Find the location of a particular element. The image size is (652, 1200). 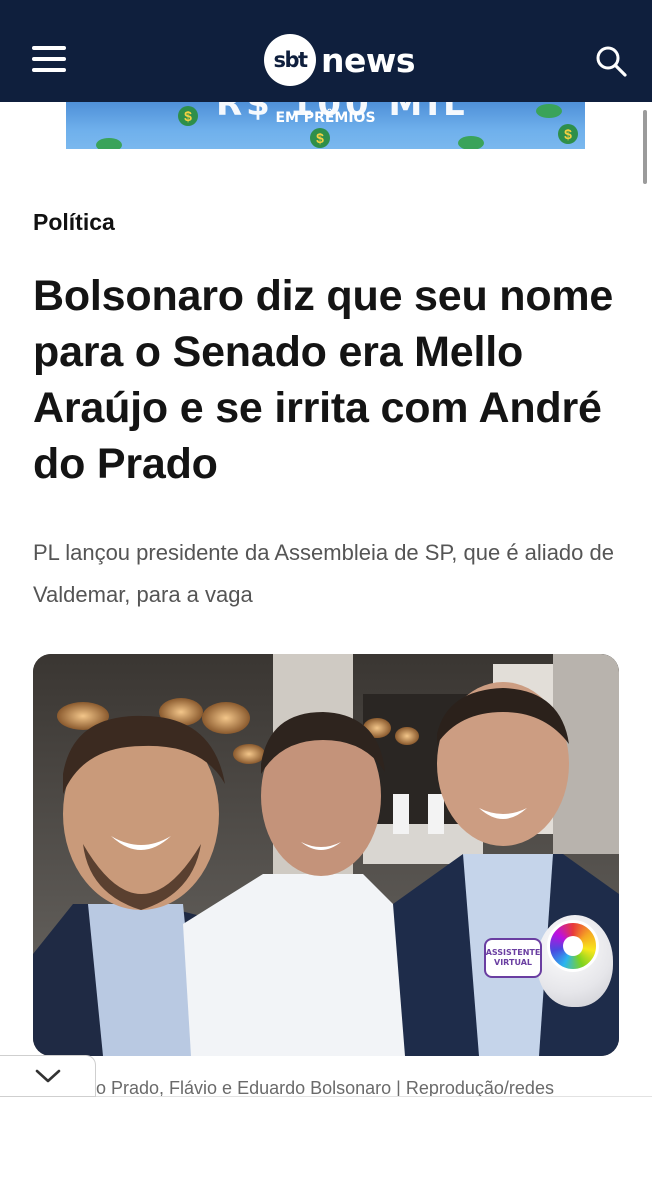

logo-mark: sbt is located at coordinates (290, 60).